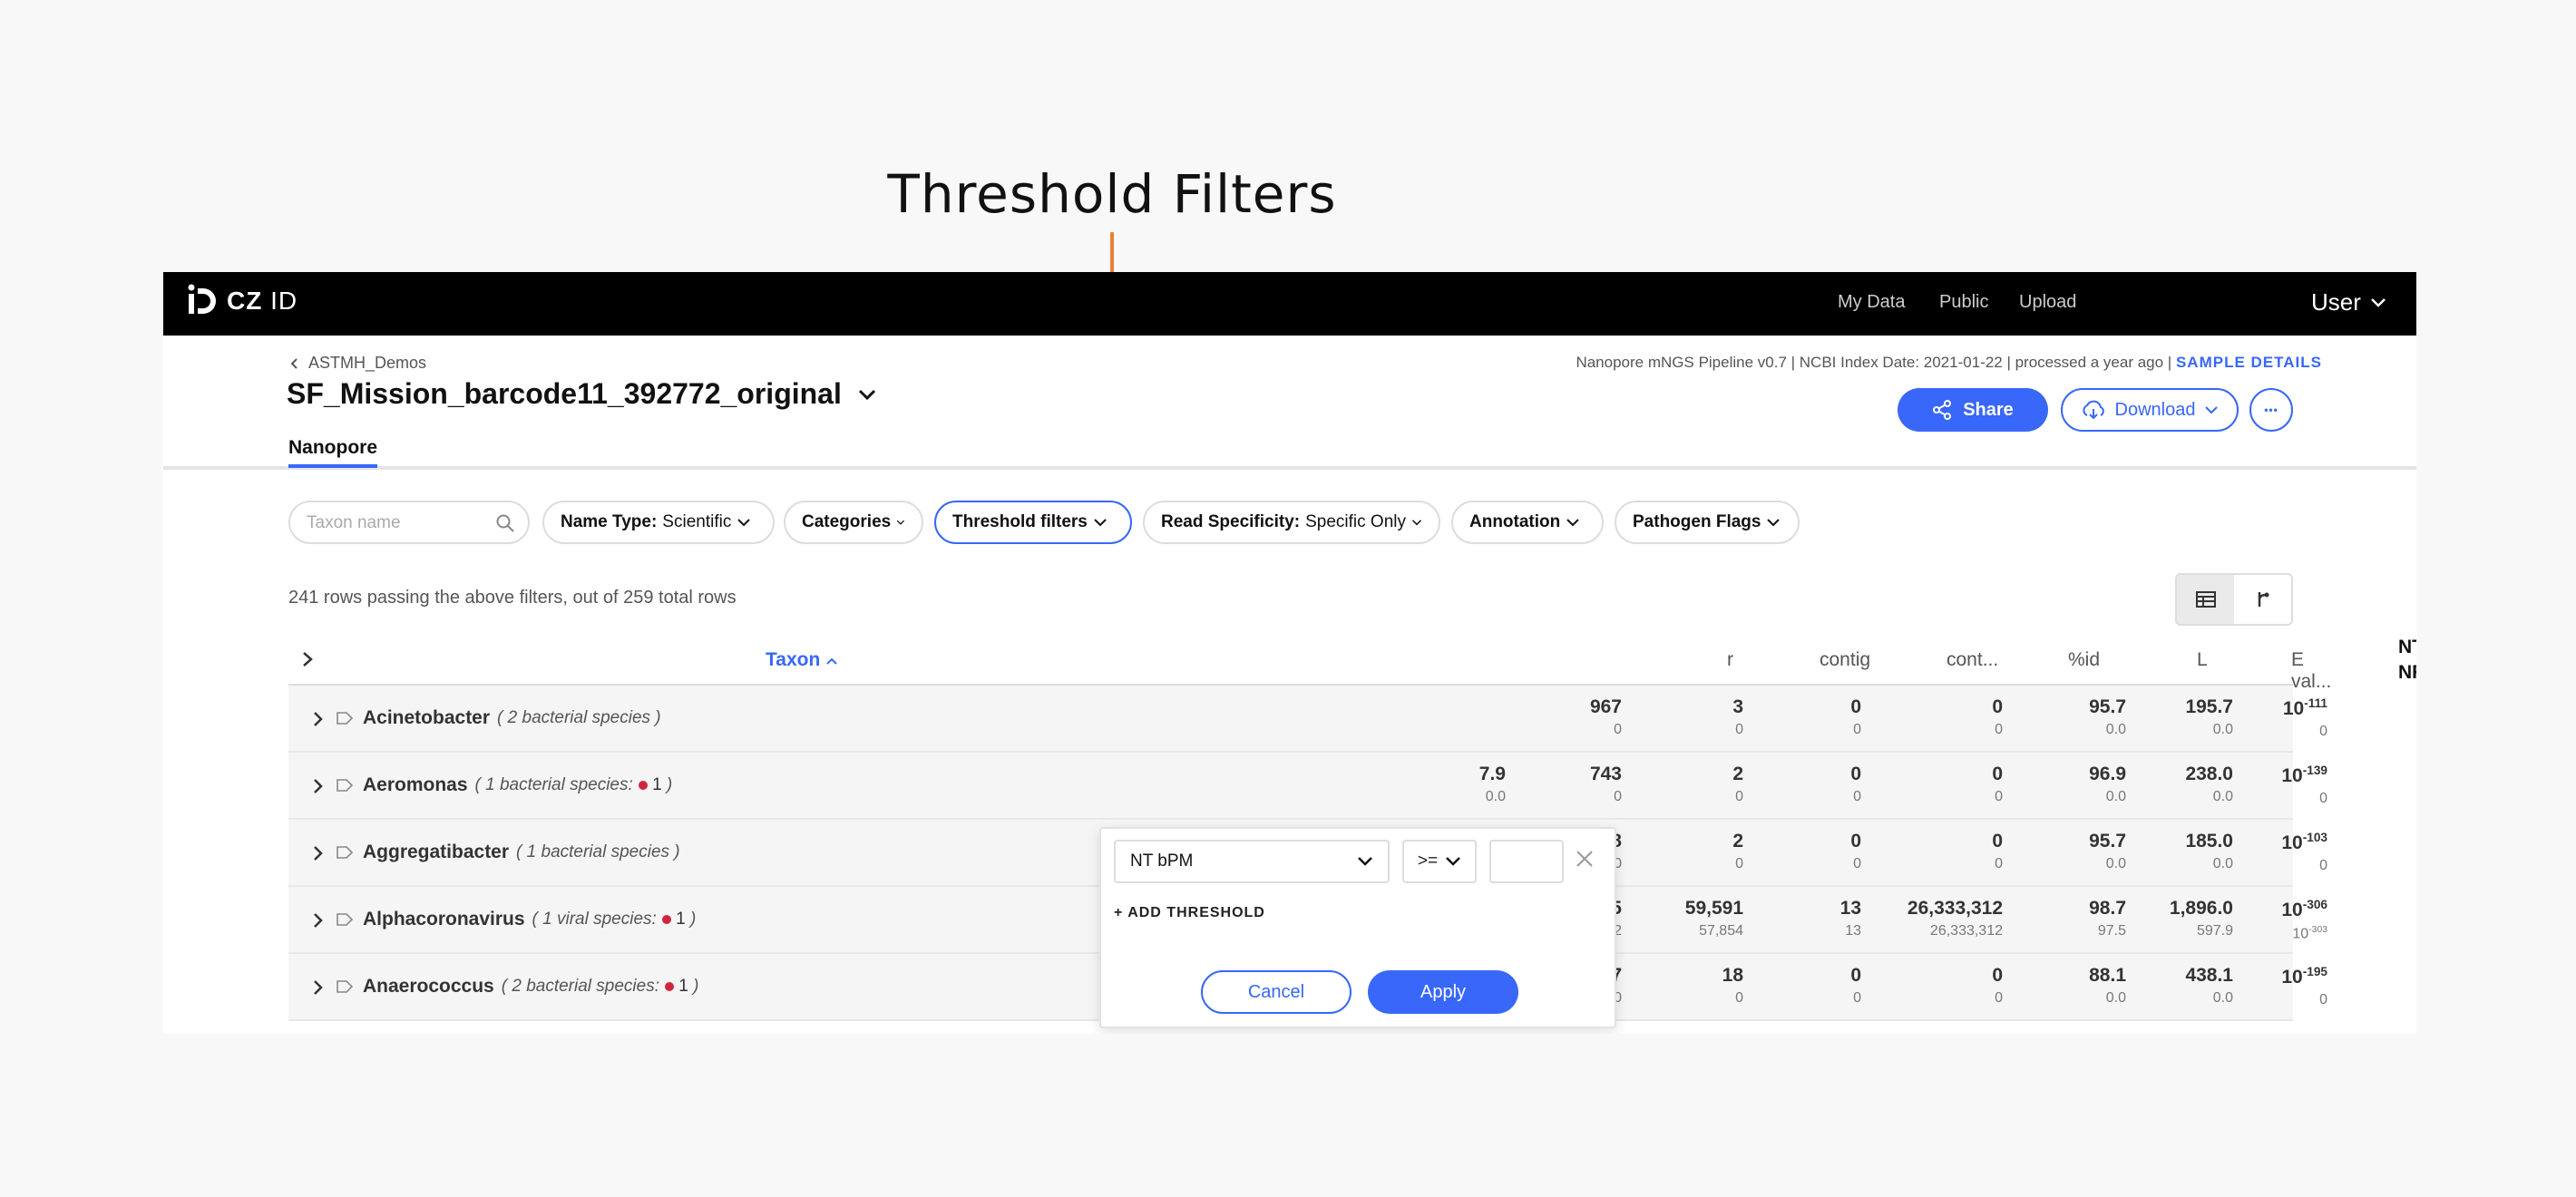 Image resolution: width=2576 pixels, height=1197 pixels. I want to click on user-label: User, so click(2336, 302).